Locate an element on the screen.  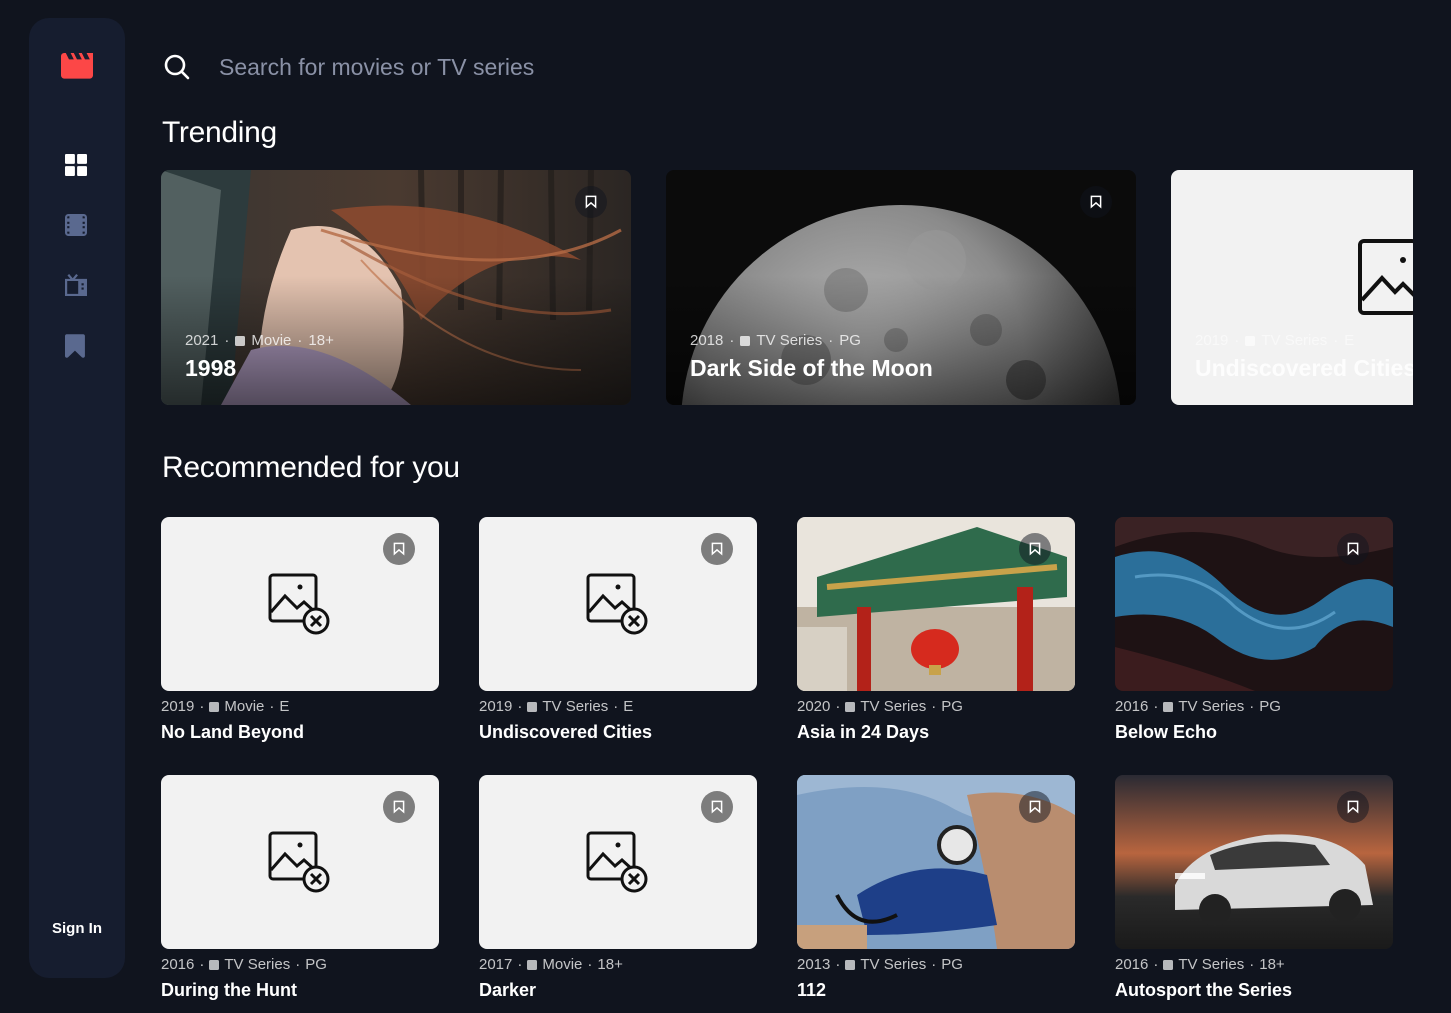
card-title: During the Hunt is located at coordinates (229, 990).